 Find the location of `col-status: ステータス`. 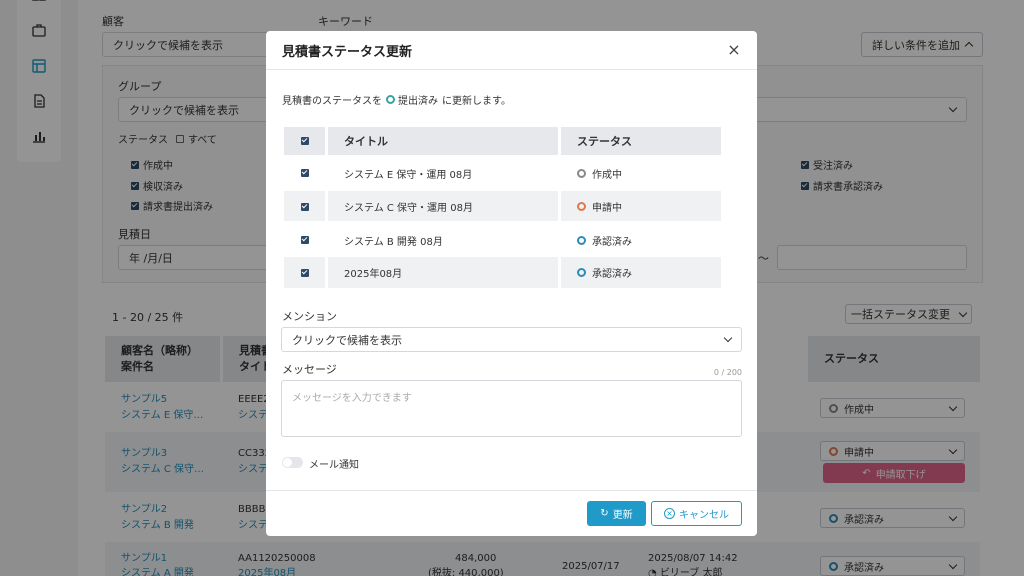

col-status: ステータス is located at coordinates (641, 141).